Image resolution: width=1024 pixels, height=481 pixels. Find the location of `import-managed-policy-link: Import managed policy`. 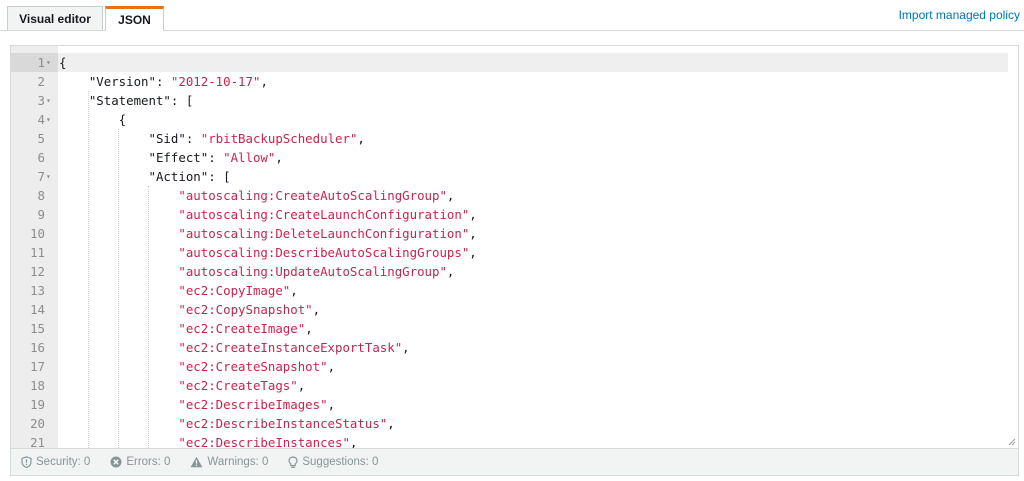

import-managed-policy-link: Import managed policy is located at coordinates (959, 15).